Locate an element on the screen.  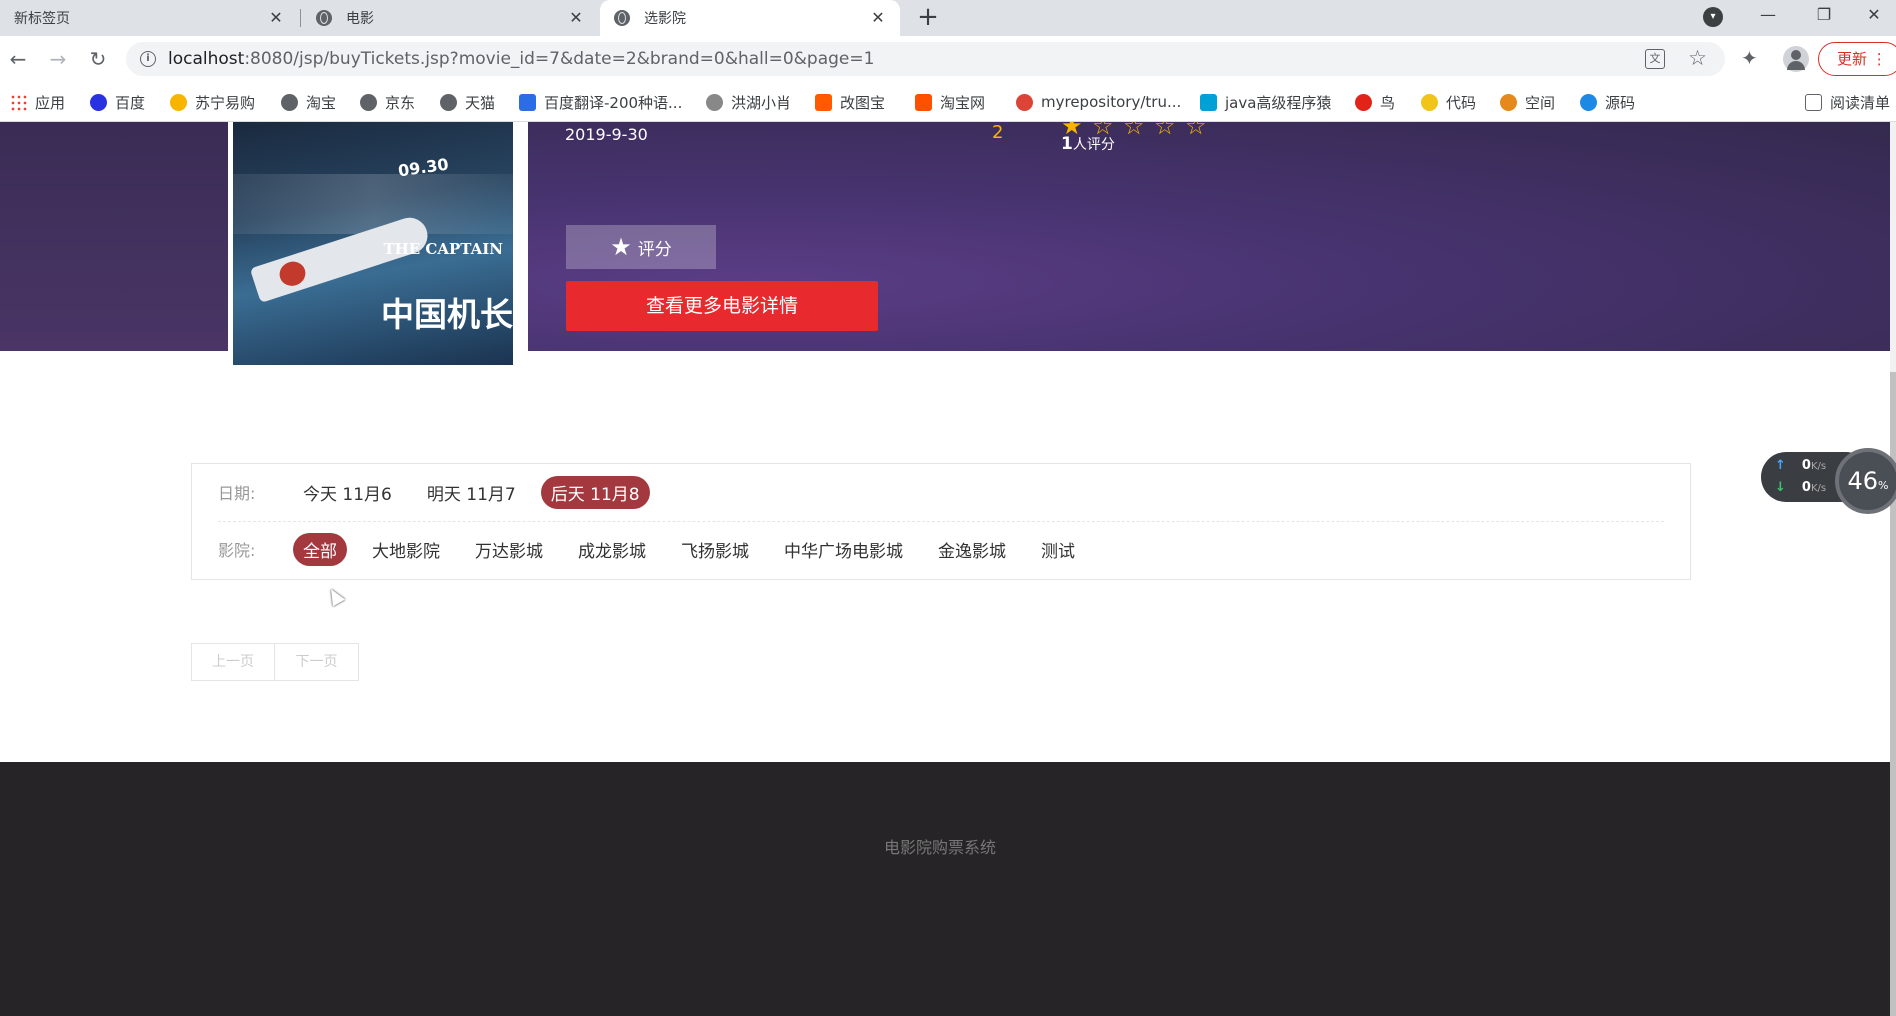
upload-value: 0 is located at coordinates (1806, 465).